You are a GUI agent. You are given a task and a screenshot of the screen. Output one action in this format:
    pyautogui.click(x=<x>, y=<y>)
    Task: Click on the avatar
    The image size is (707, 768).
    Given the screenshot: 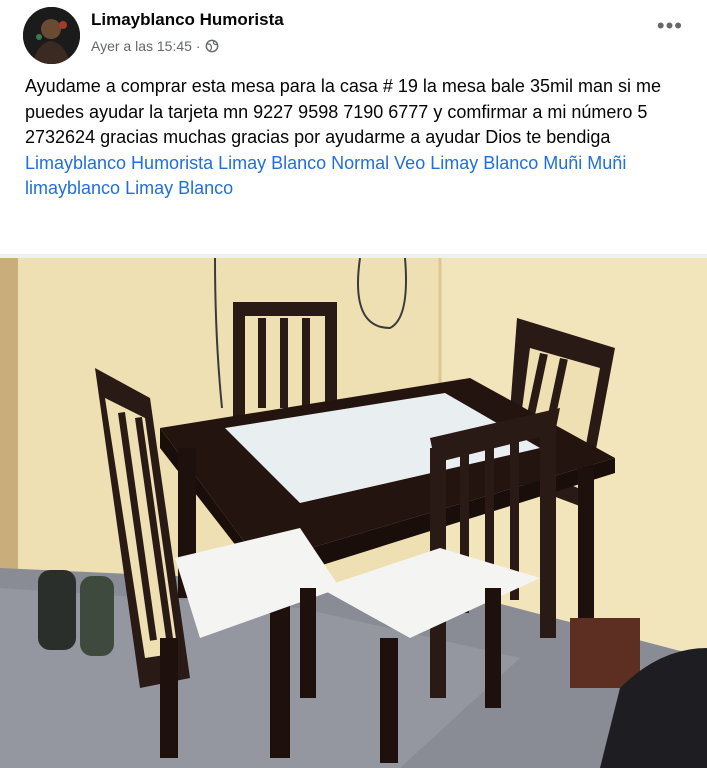 What is the action you would take?
    pyautogui.click(x=51, y=35)
    